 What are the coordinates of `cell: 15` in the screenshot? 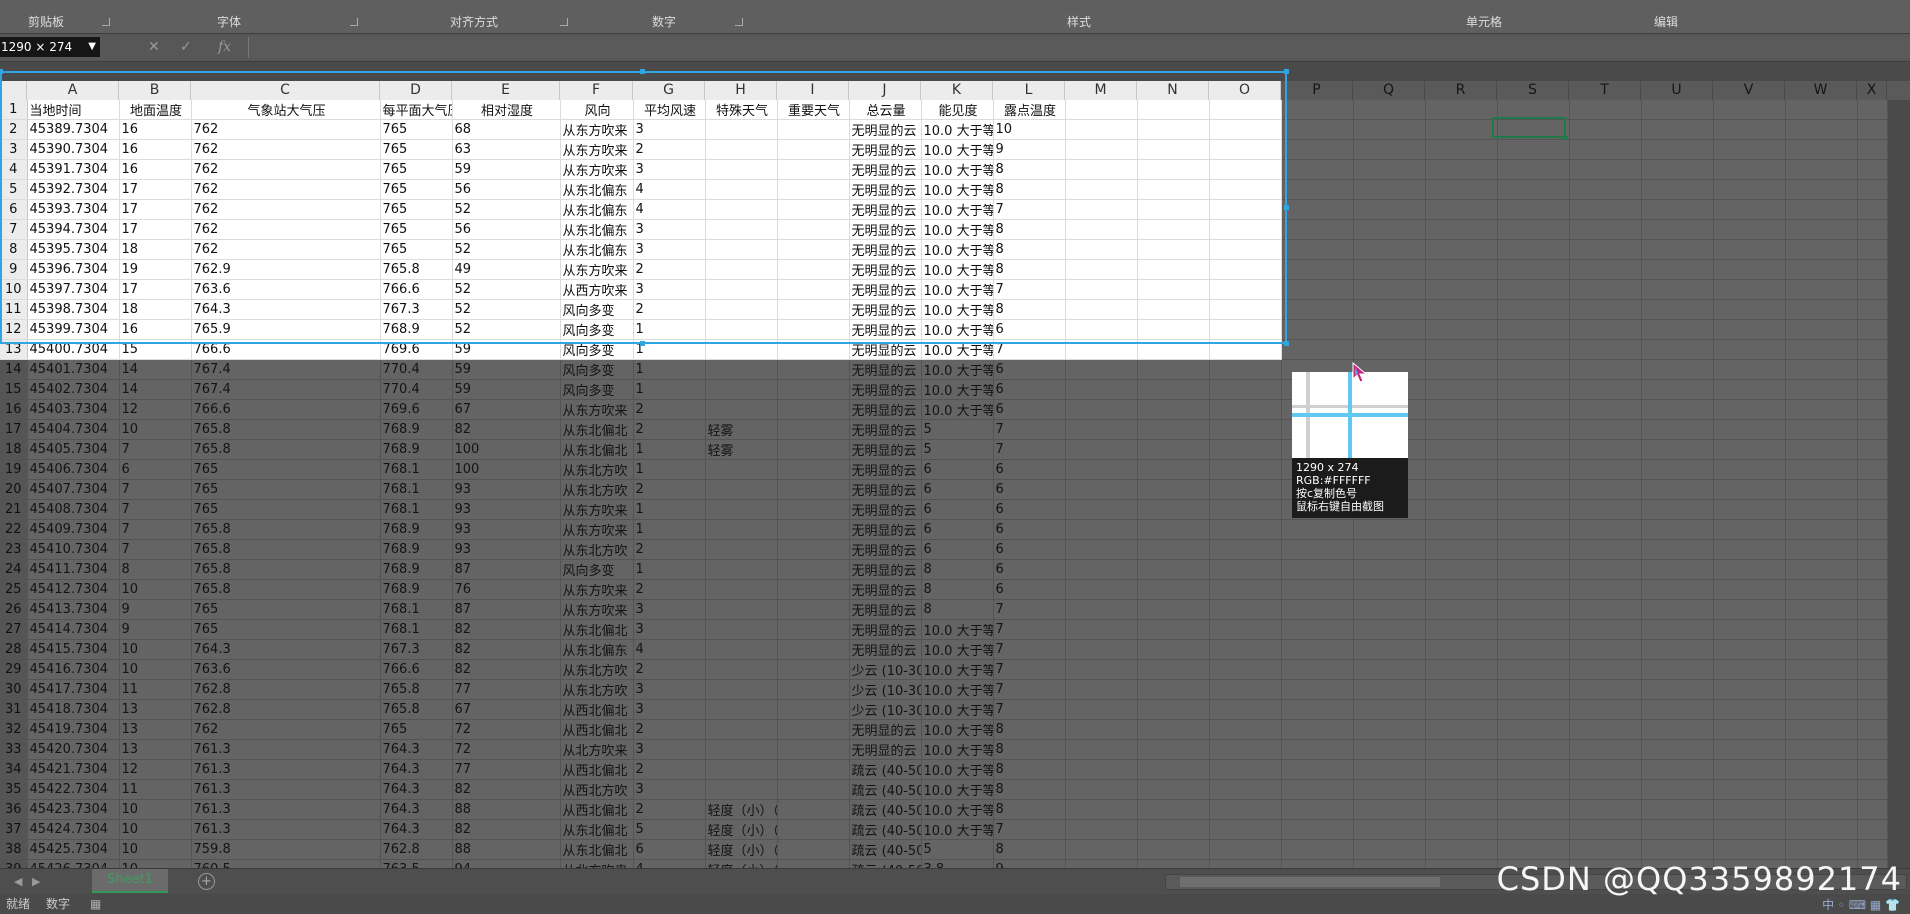 It's located at (155, 349).